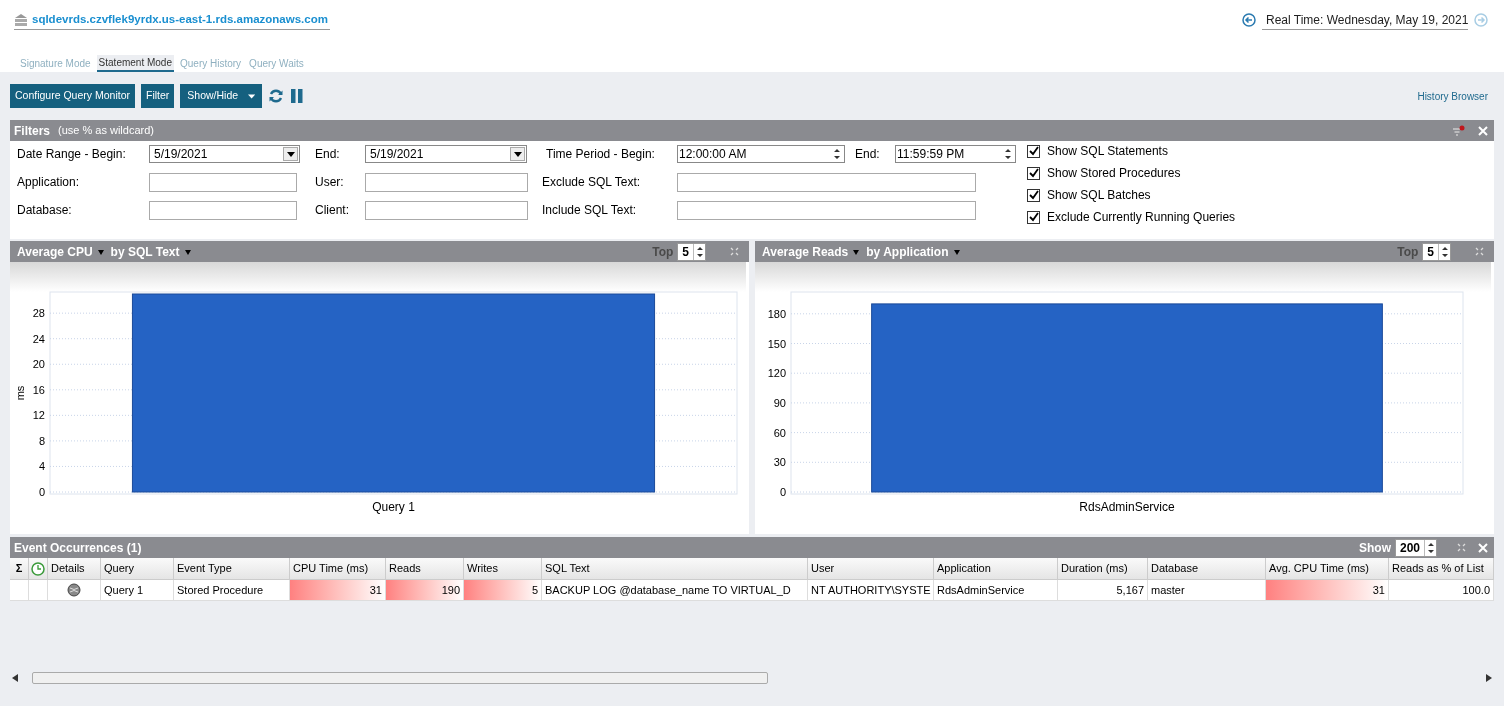  I want to click on panel-hint: (use % as wildcard), so click(106, 131).